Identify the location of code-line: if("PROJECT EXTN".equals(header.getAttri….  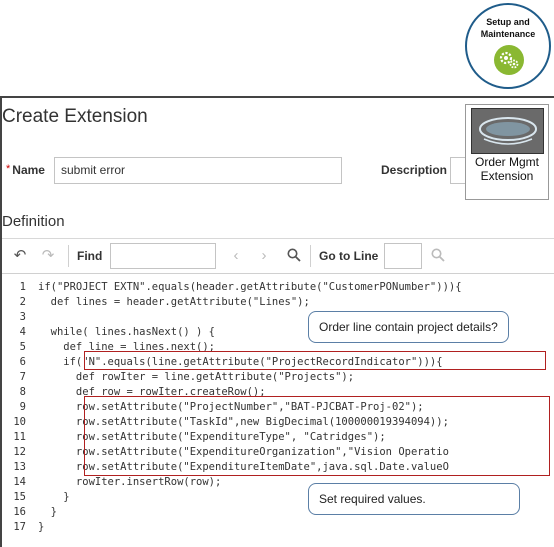
(250, 287).